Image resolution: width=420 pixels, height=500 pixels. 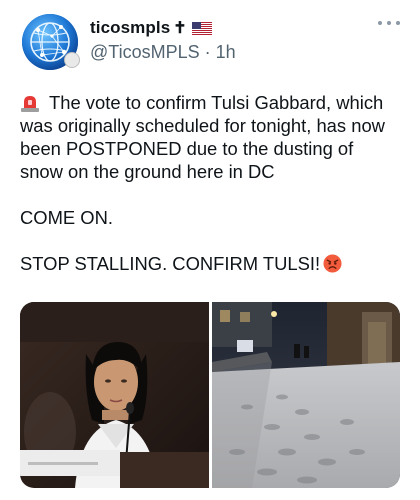 What do you see at coordinates (332, 263) in the screenshot?
I see `angry-face-icon` at bounding box center [332, 263].